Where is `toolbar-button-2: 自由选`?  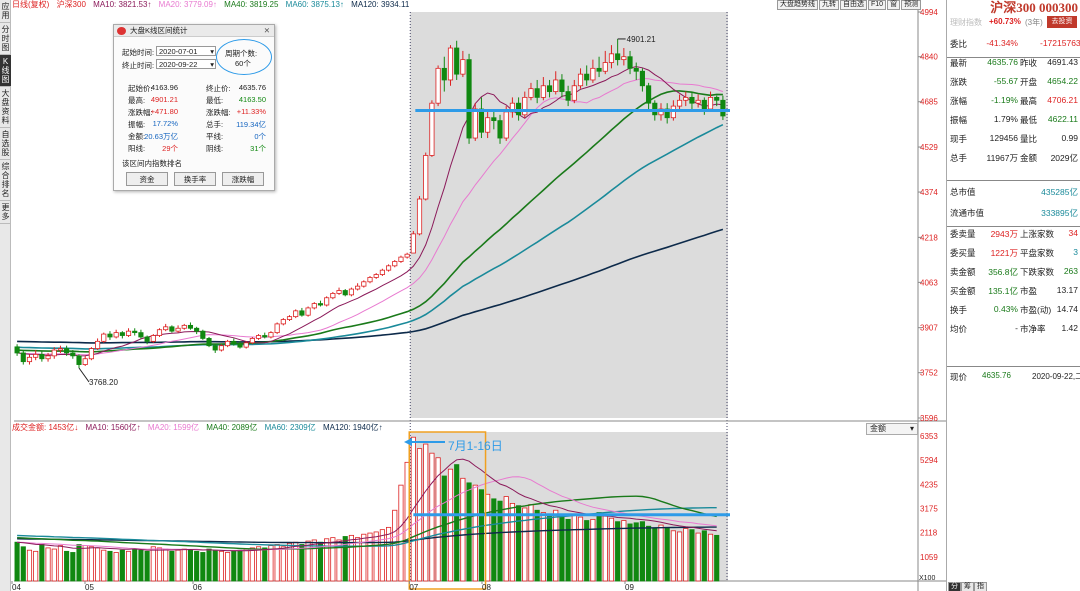
toolbar-button-2: 自由选 is located at coordinates (853, 5).